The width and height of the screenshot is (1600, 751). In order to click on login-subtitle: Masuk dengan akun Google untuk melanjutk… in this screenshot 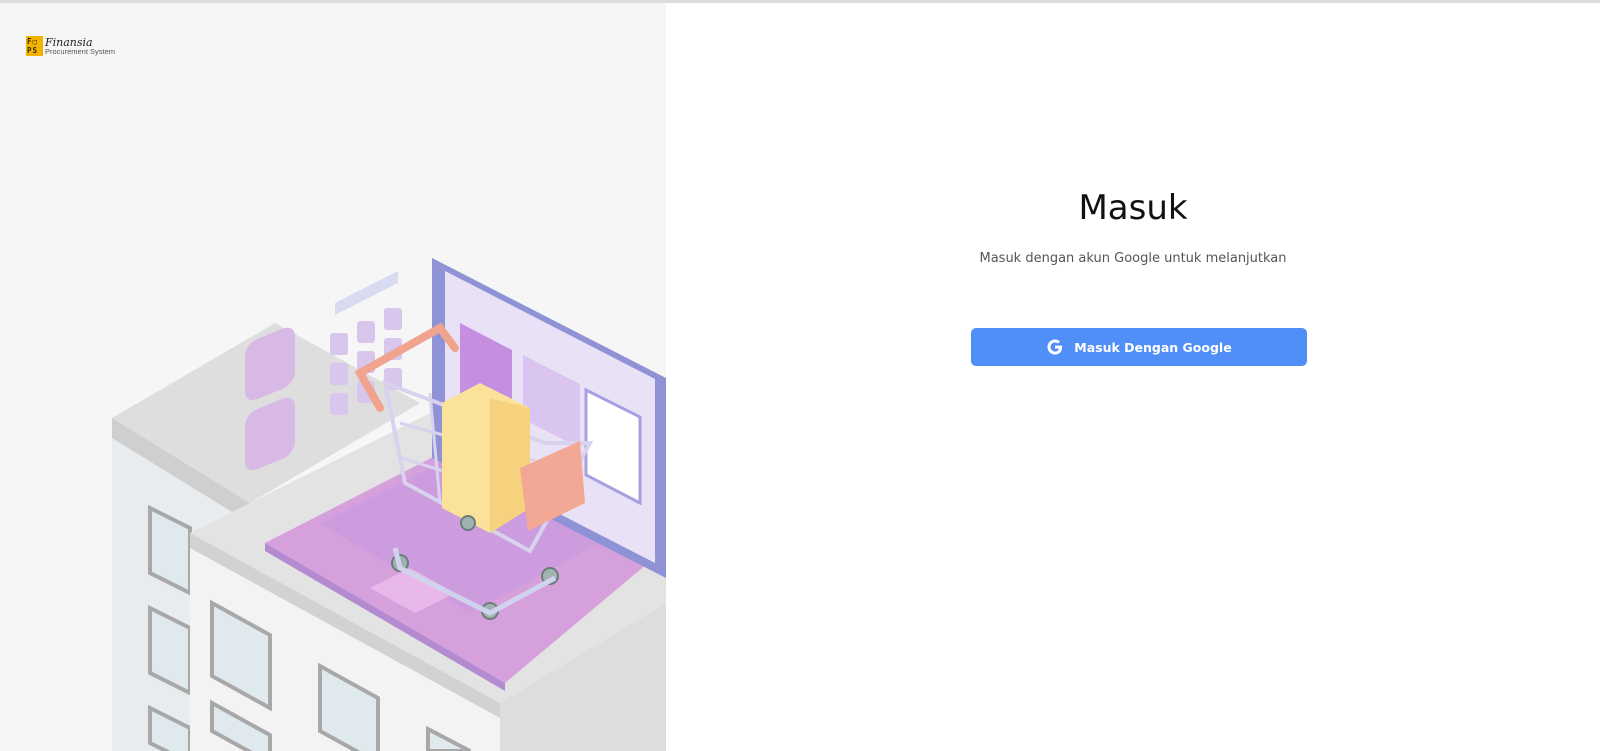, I will do `click(1133, 258)`.